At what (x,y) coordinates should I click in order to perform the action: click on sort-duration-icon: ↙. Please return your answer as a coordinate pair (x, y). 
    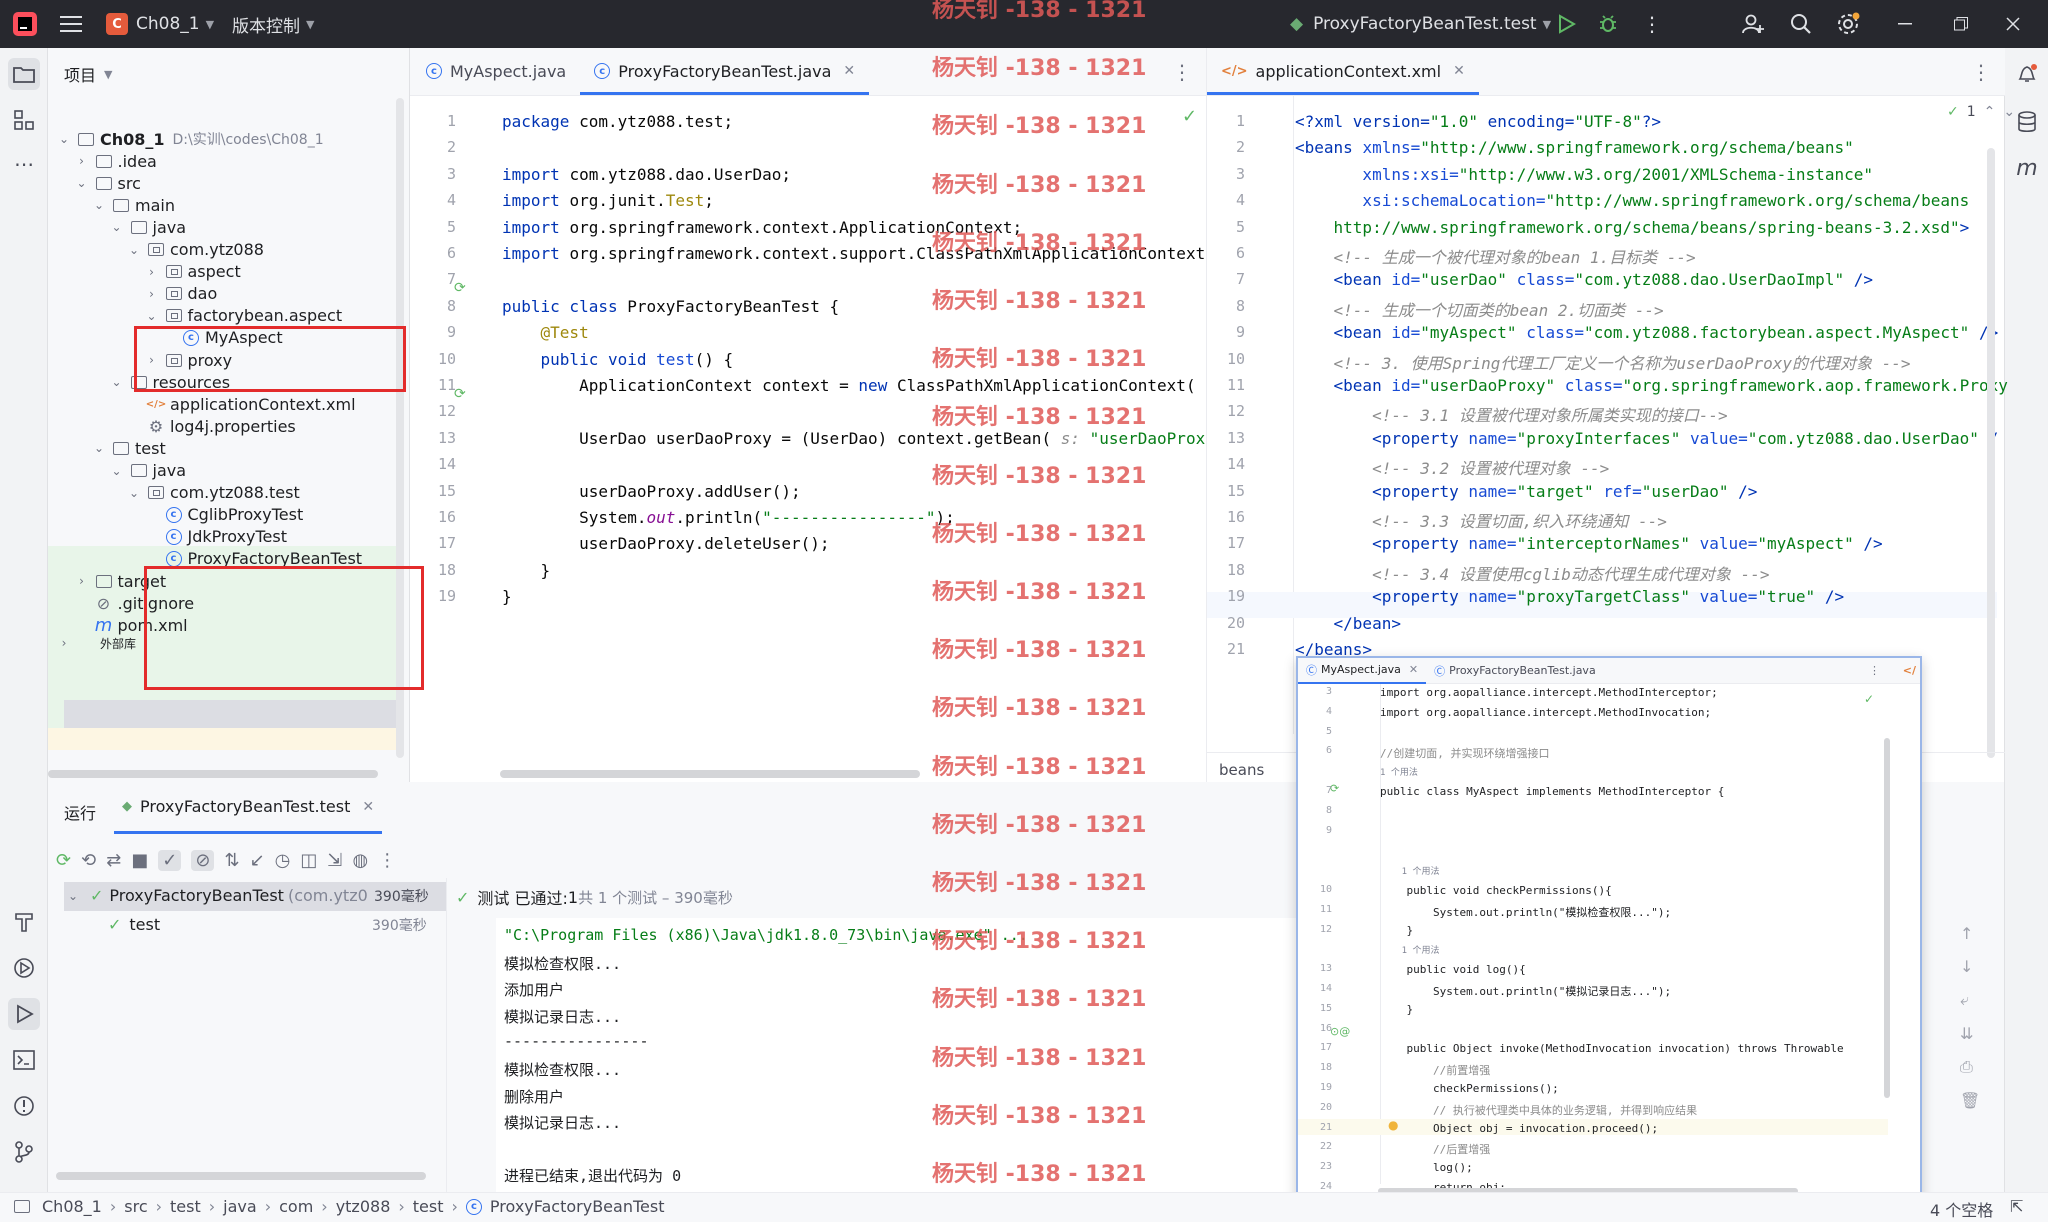
    Looking at the image, I should click on (257, 860).